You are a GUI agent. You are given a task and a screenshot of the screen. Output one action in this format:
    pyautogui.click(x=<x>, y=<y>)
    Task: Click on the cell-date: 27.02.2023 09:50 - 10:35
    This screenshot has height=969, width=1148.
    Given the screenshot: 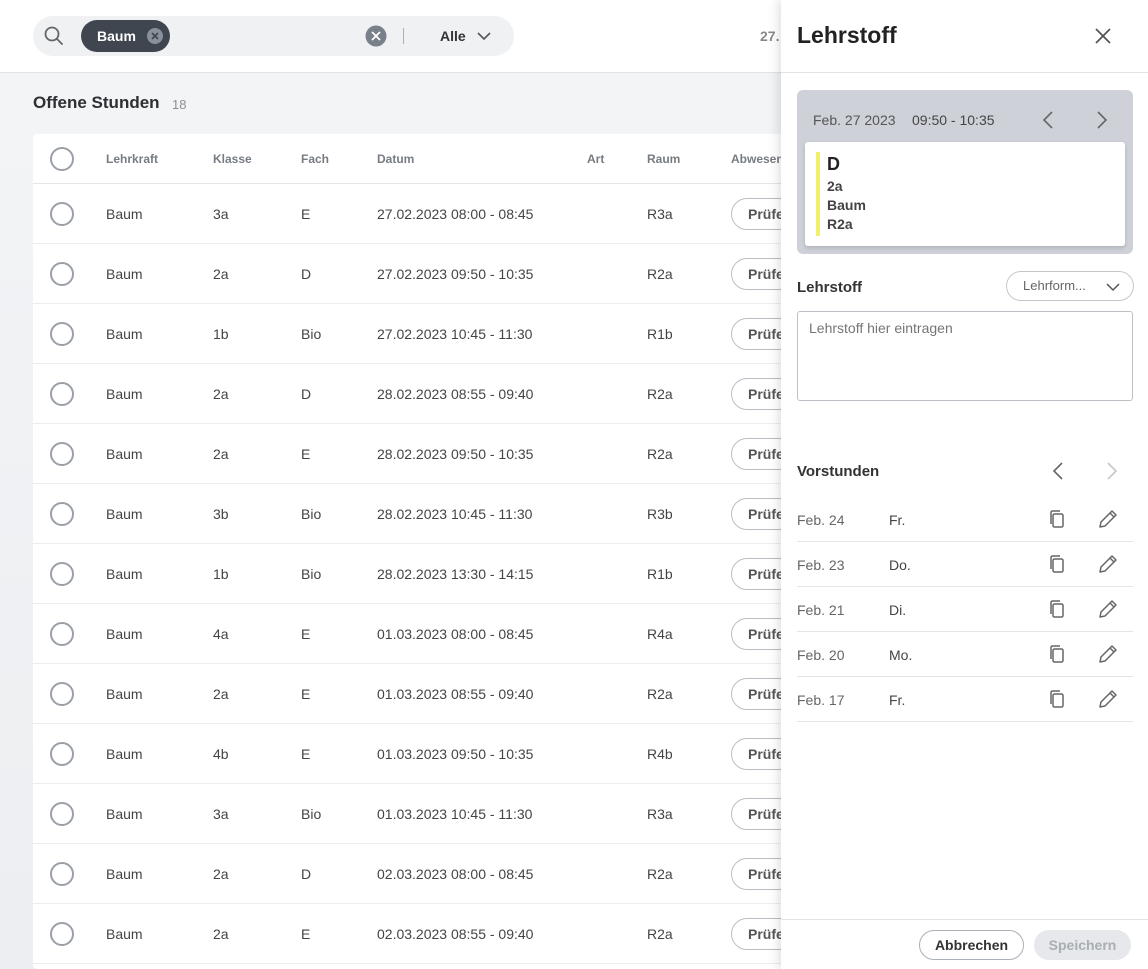 What is the action you would take?
    pyautogui.click(x=455, y=274)
    